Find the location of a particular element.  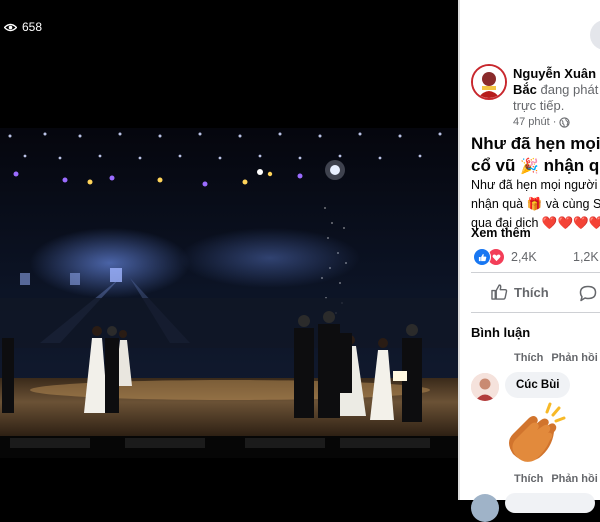

party-popper-icon: 🎉 is located at coordinates (529, 166).